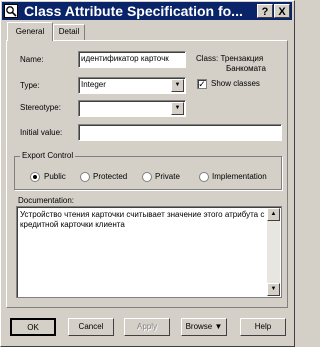 This screenshot has width=320, height=347. I want to click on type-value: Integer, so click(93, 84).